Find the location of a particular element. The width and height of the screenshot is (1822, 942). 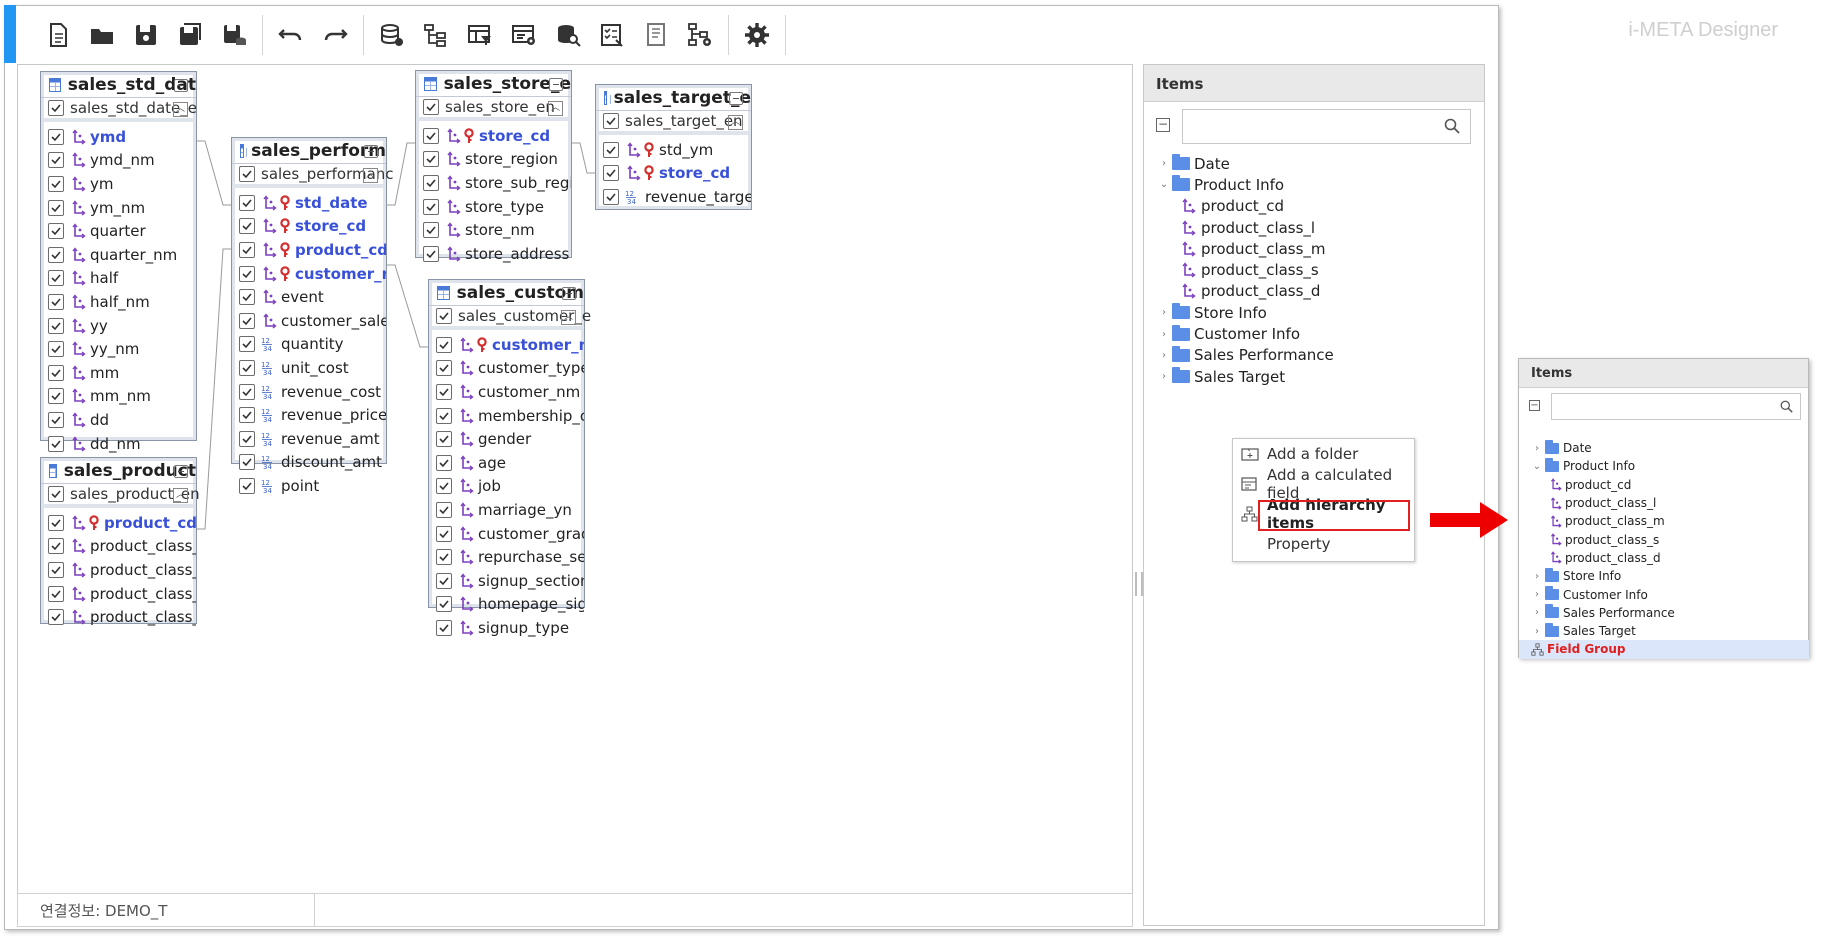

field-row: store_cd is located at coordinates (312, 227).